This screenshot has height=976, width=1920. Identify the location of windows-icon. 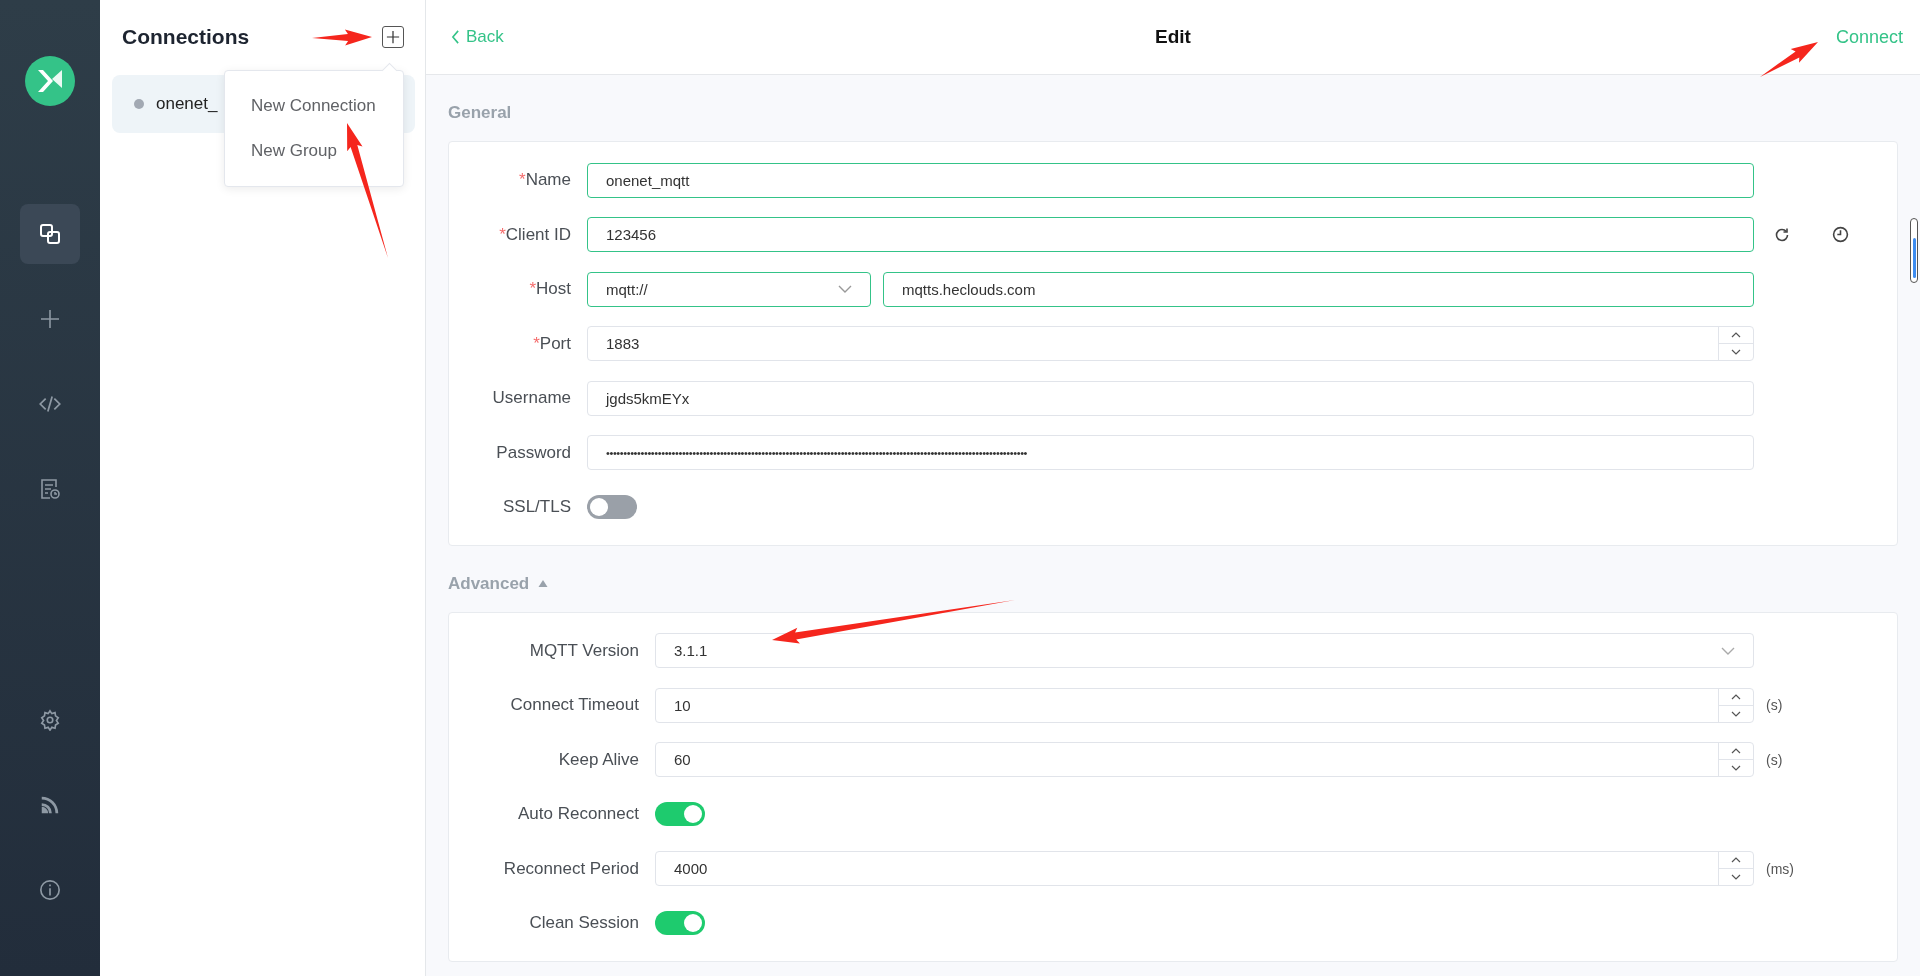
(50, 234).